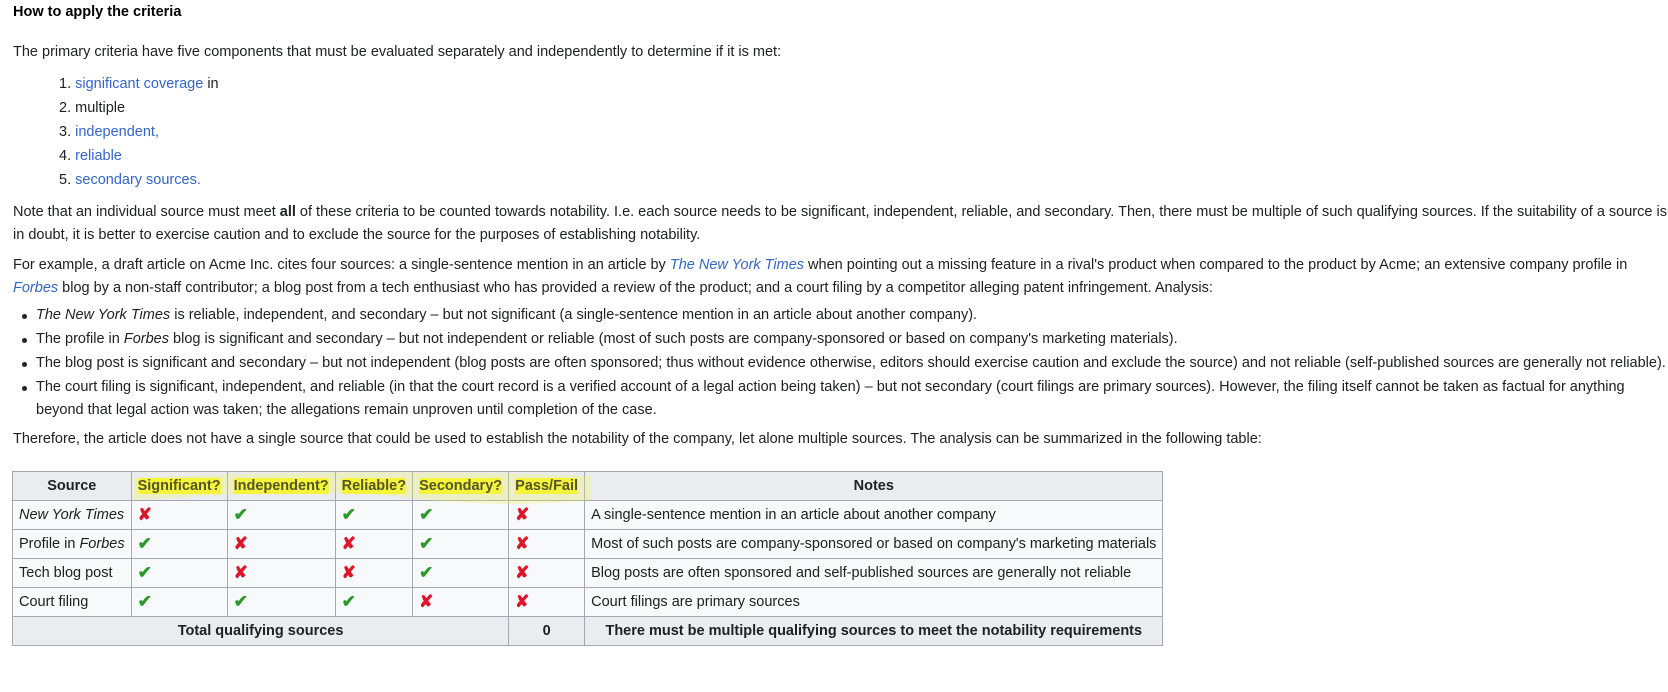 Image resolution: width=1668 pixels, height=692 pixels. I want to click on criteria-item: 2. multiple, so click(863, 108).